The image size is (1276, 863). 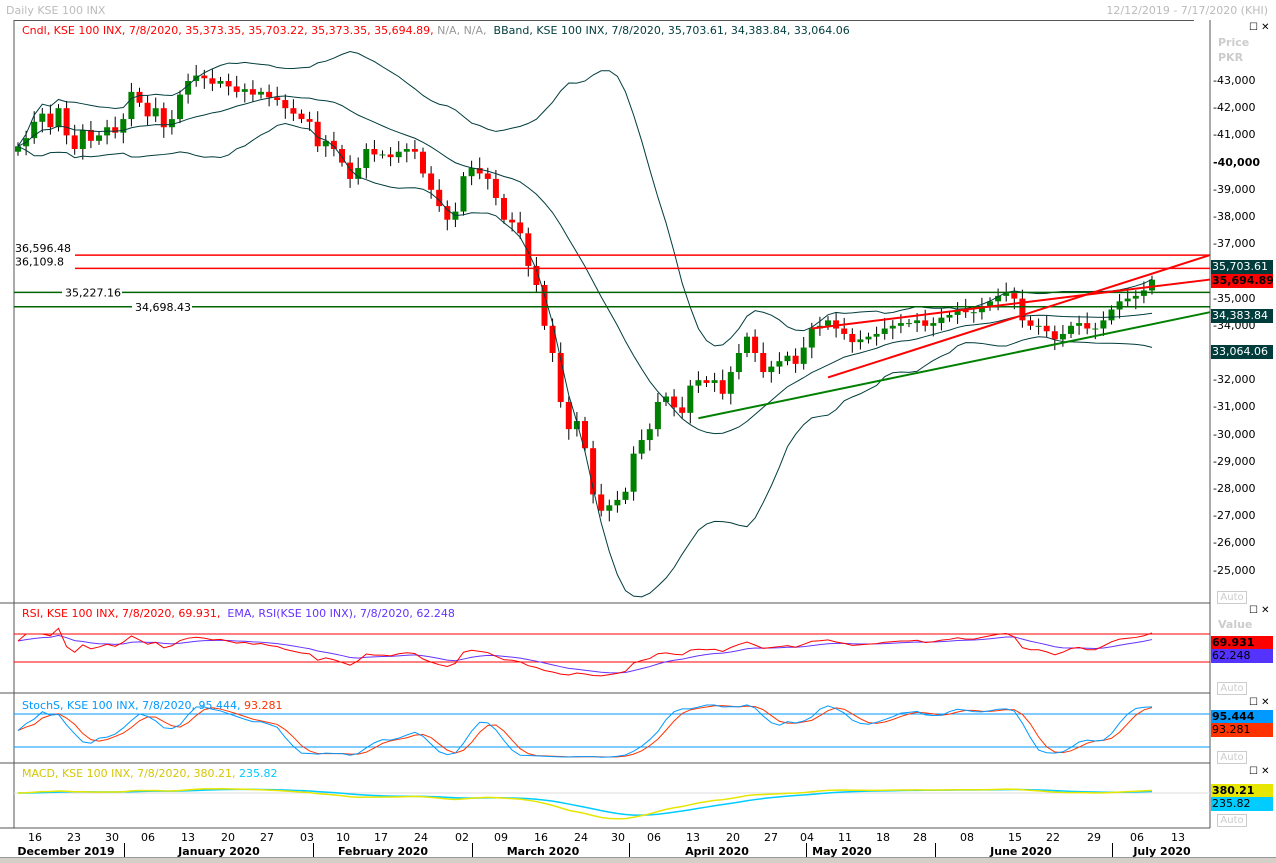 I want to click on x-tick-label: 22, so click(x=1053, y=837).